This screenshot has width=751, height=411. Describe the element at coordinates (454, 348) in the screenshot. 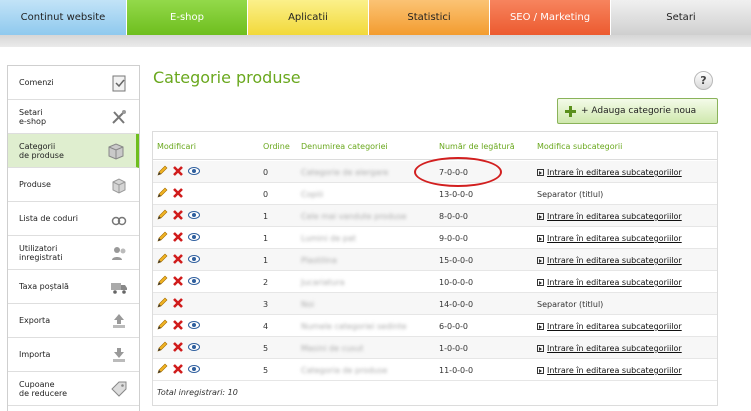

I see `cell-numar-legatura: 1-0-0-0` at that location.